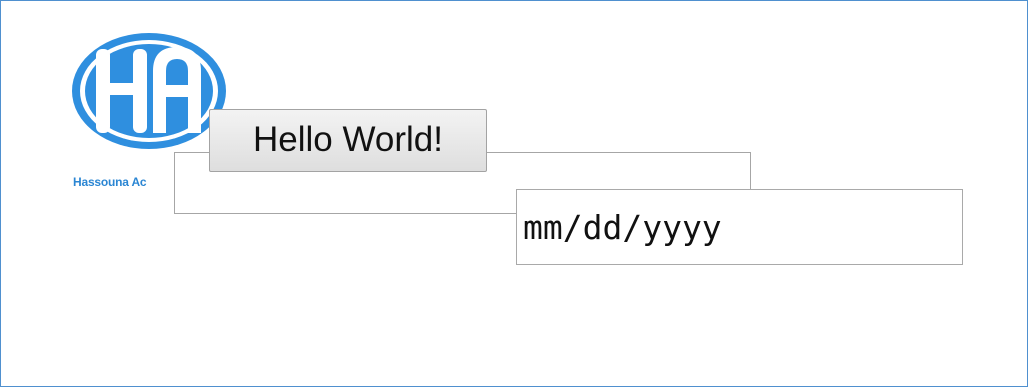  What do you see at coordinates (151, 91) in the screenshot?
I see `logo-icon` at bounding box center [151, 91].